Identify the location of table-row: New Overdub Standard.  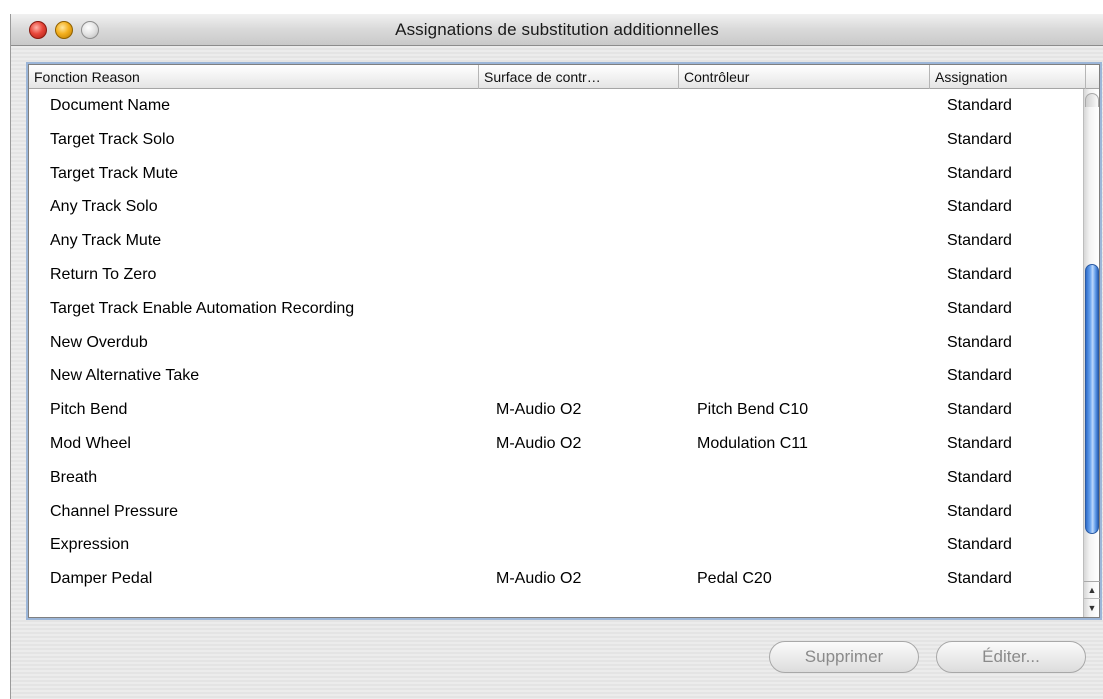
(556, 343).